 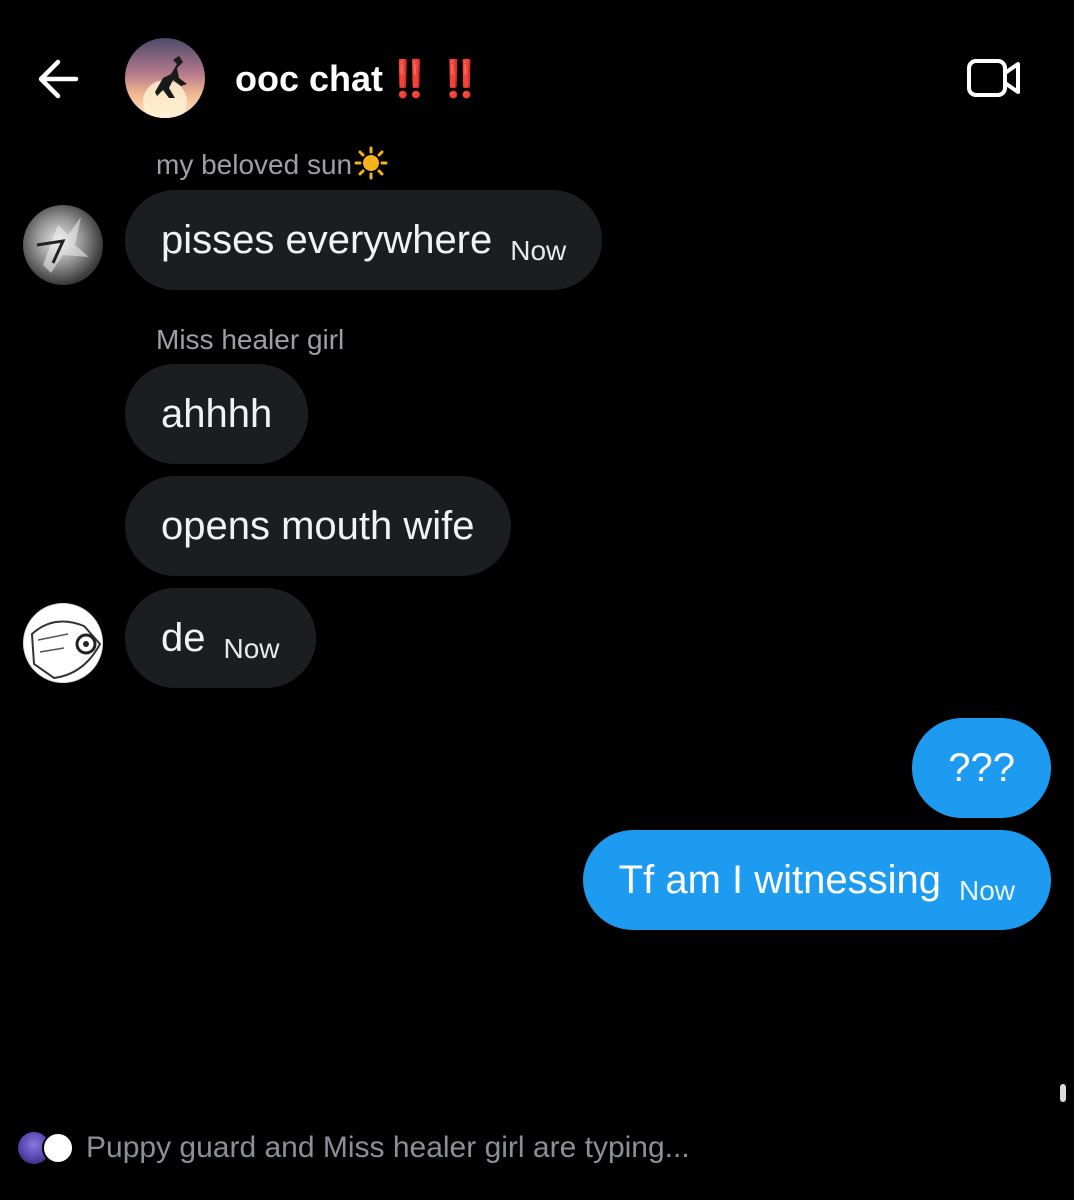 I want to click on video-call-button, so click(x=994, y=78).